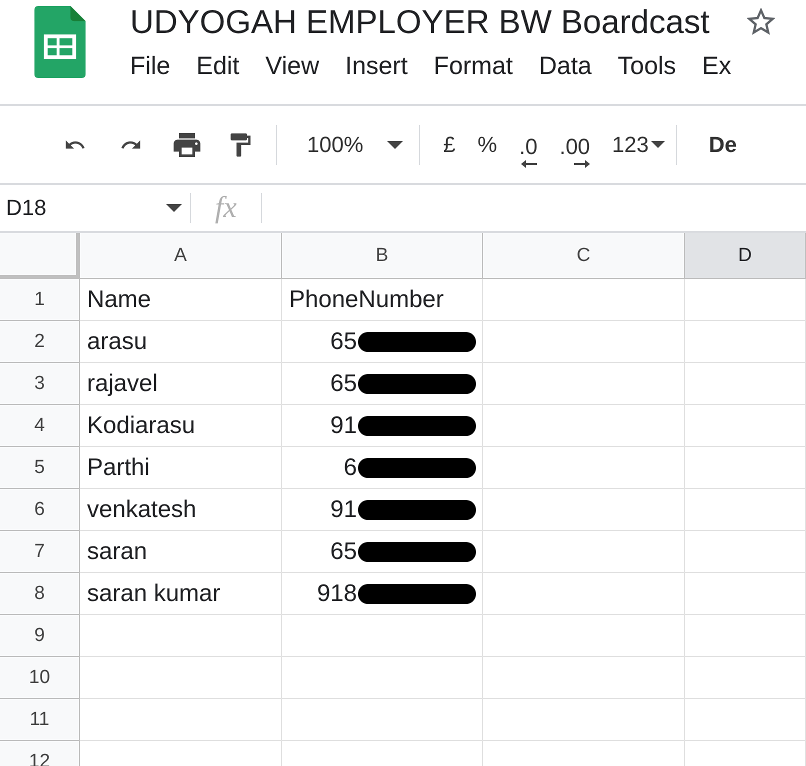 This screenshot has height=766, width=806. What do you see at coordinates (722, 145) in the screenshot?
I see `font-dropdown: De` at bounding box center [722, 145].